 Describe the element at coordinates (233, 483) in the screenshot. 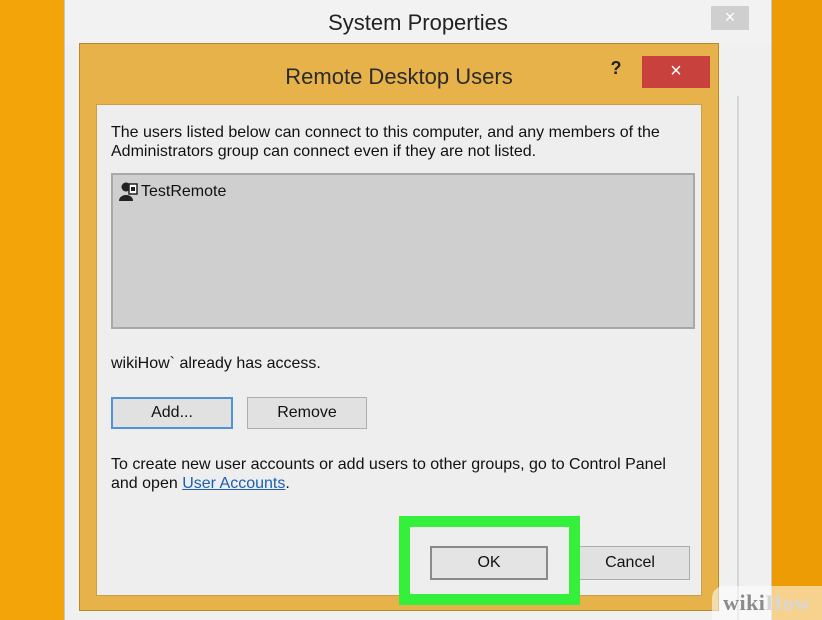

I see `user-accounts-link: User Accounts` at that location.